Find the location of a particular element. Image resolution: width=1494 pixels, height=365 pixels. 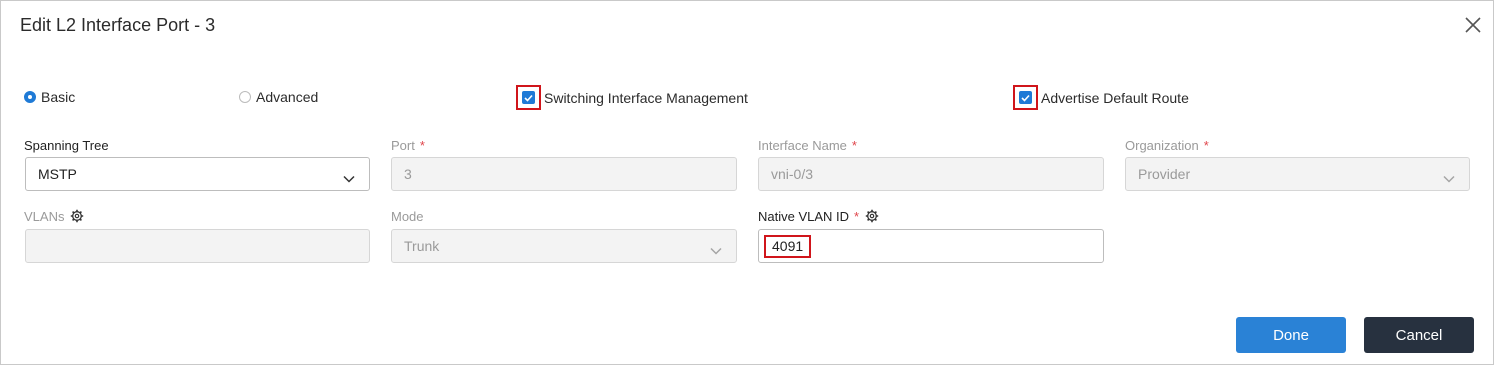

native-vlan-id-label: Native VLAN ID * is located at coordinates (818, 216).